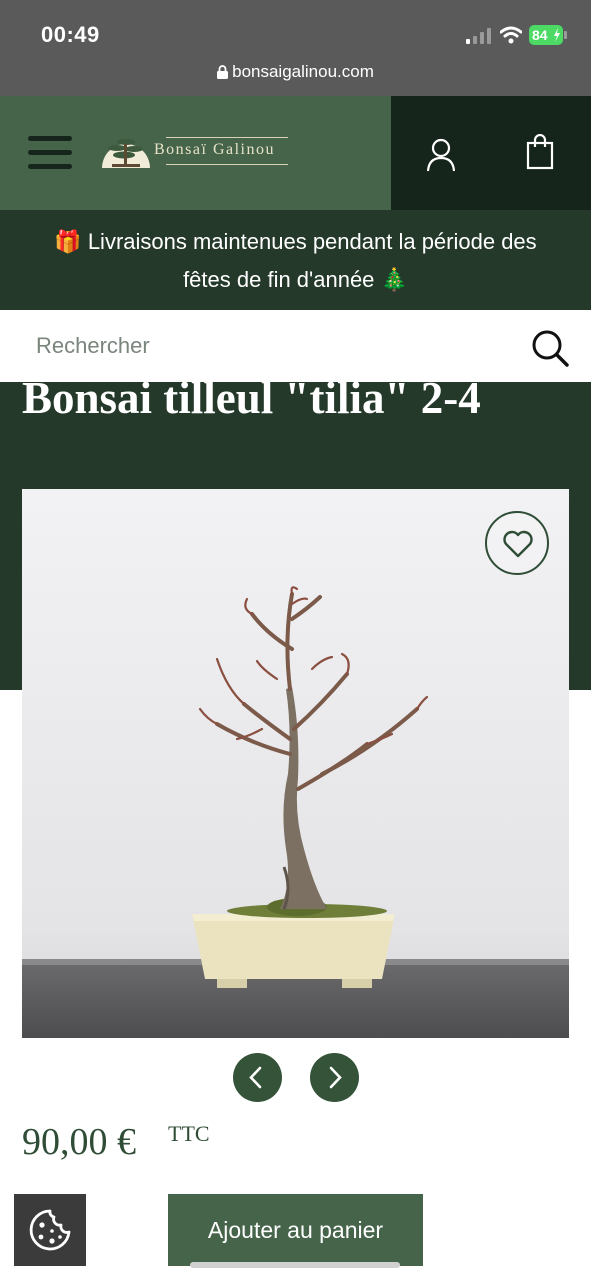 This screenshot has width=591, height=1280. What do you see at coordinates (227, 137) in the screenshot?
I see `logo-divider-top` at bounding box center [227, 137].